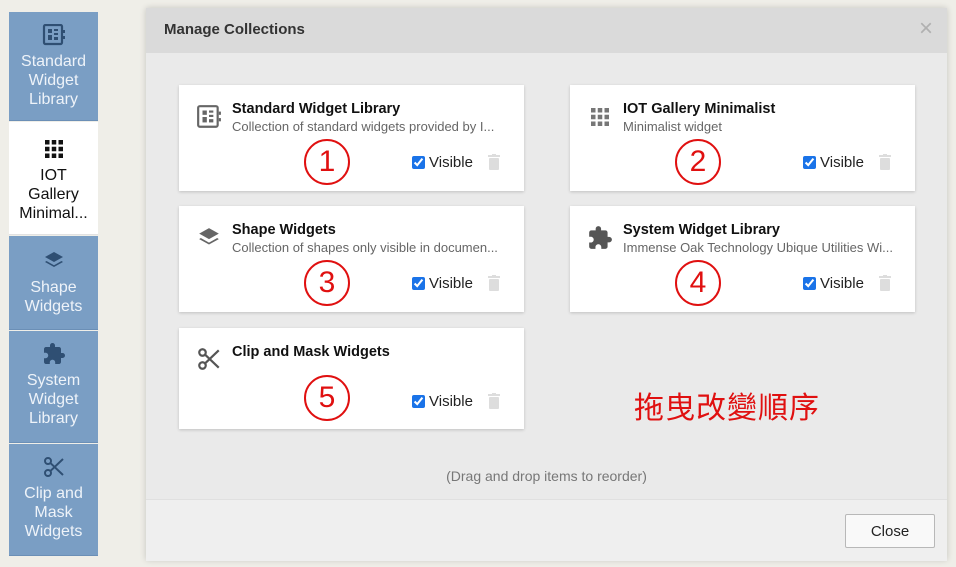  Describe the element at coordinates (672, 126) in the screenshot. I see `card-description: Minimalist widget` at that location.